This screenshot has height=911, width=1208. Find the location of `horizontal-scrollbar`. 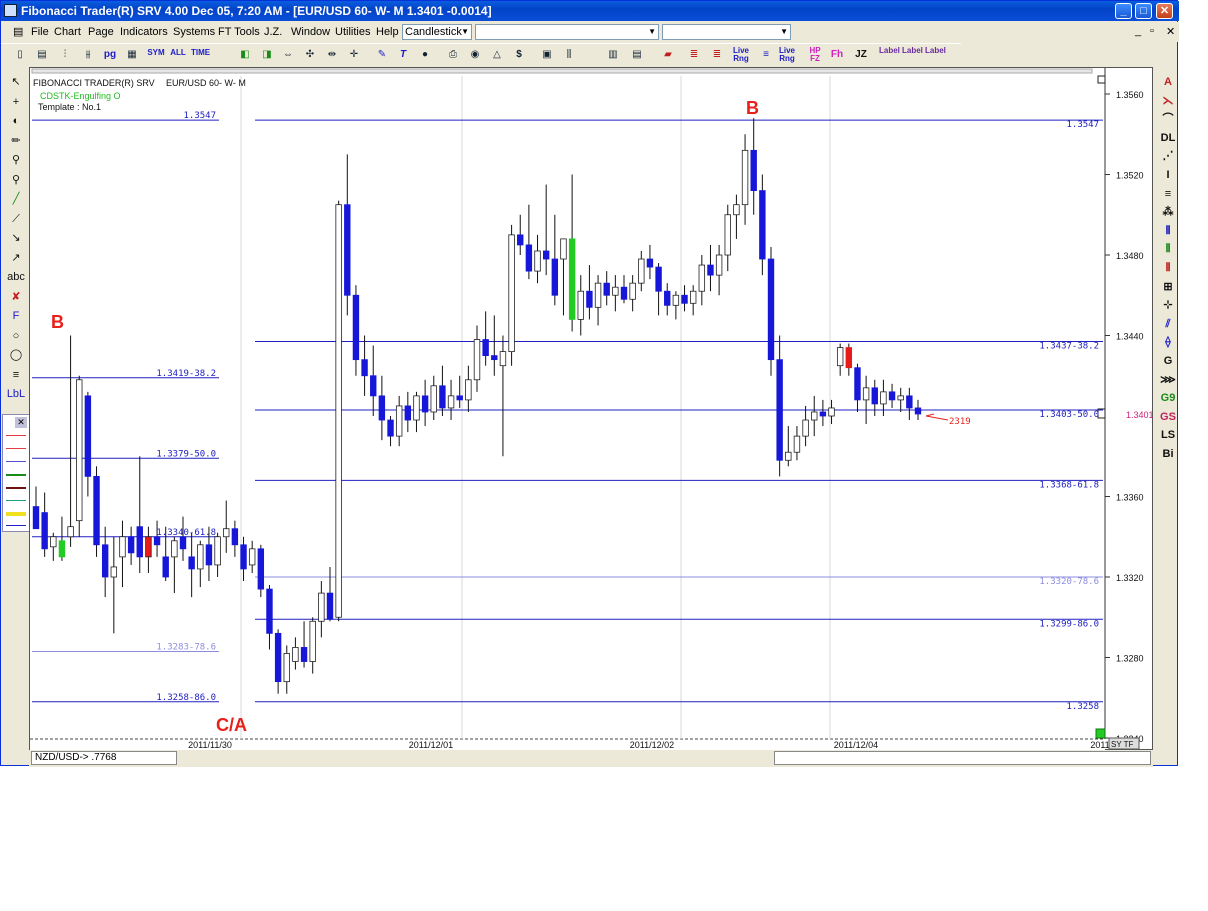

horizontal-scrollbar is located at coordinates (562, 71).